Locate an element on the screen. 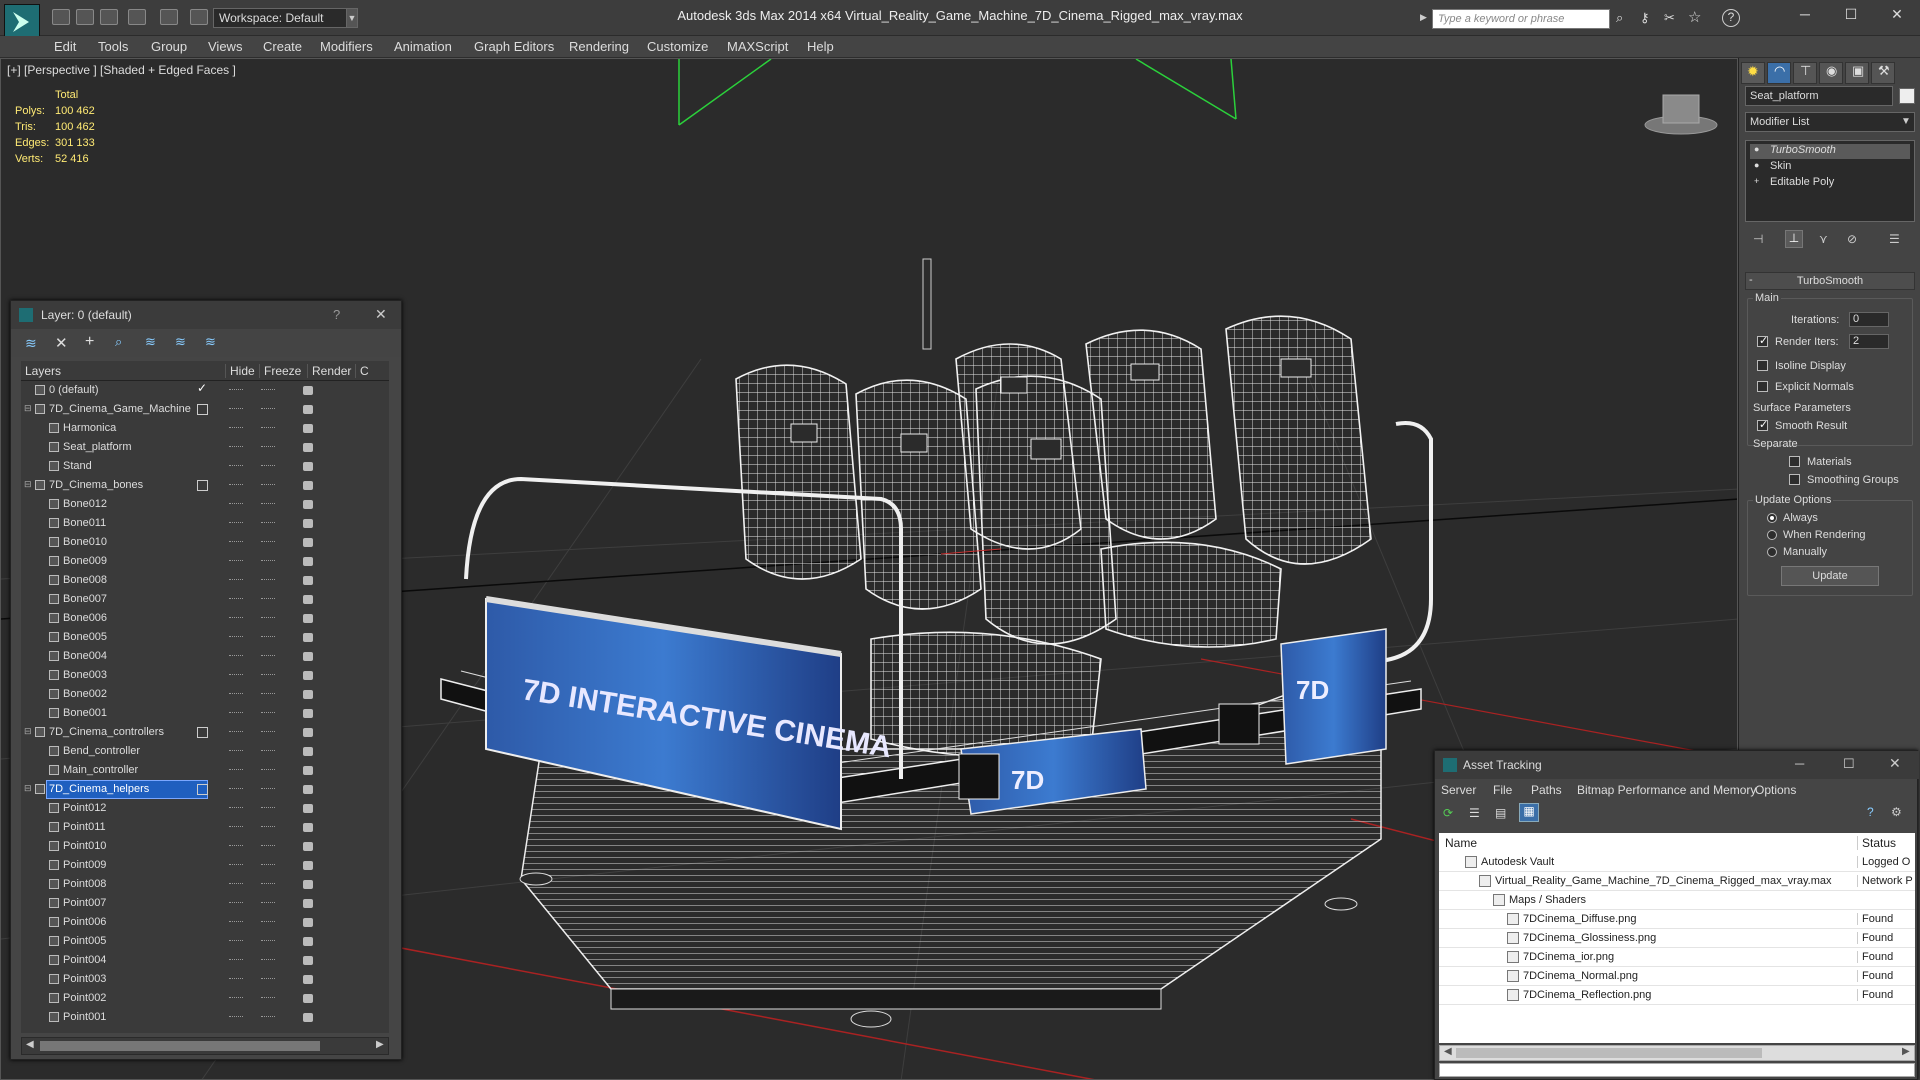  menu-animation: Animation is located at coordinates (423, 46).